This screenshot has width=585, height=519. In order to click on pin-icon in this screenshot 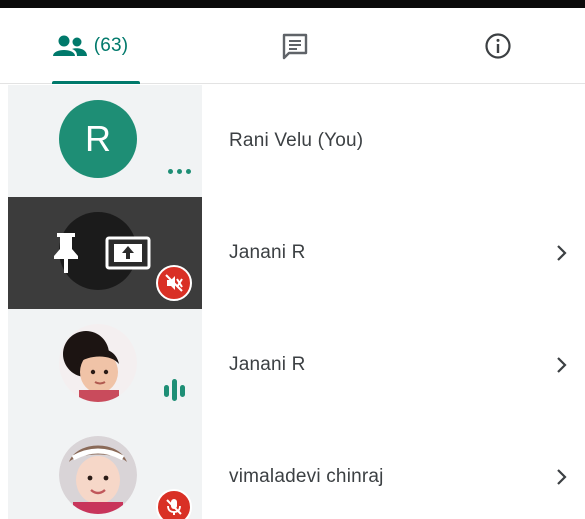, I will do `click(66, 253)`.